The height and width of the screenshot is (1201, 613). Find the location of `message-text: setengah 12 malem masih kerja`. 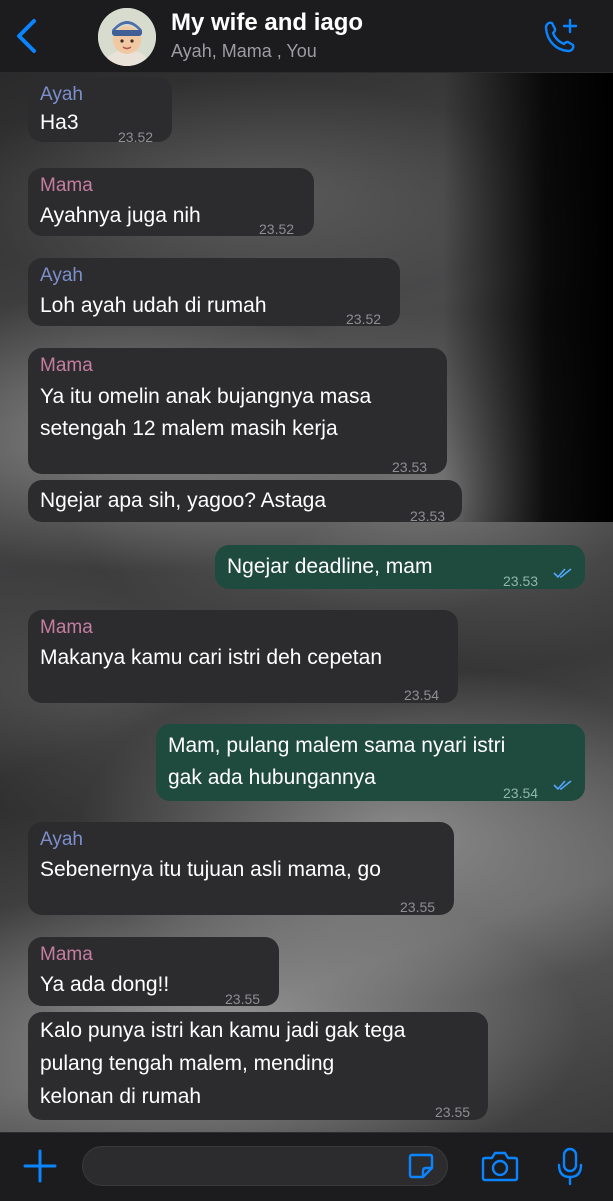

message-text: setengah 12 malem masih kerja is located at coordinates (189, 428).